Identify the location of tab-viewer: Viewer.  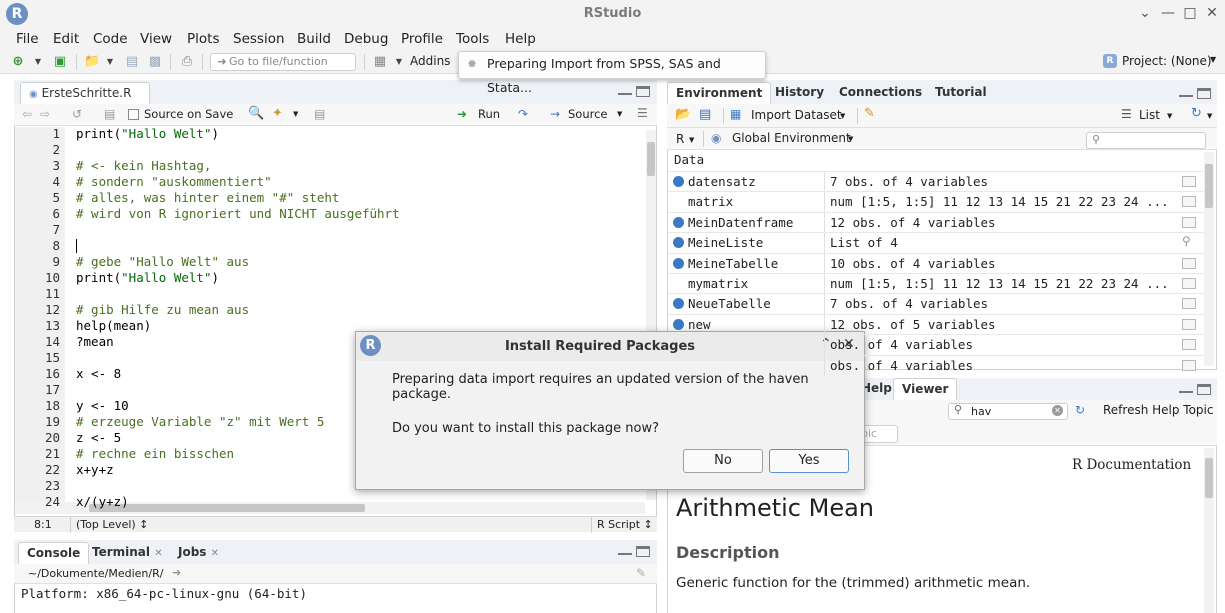
(925, 389).